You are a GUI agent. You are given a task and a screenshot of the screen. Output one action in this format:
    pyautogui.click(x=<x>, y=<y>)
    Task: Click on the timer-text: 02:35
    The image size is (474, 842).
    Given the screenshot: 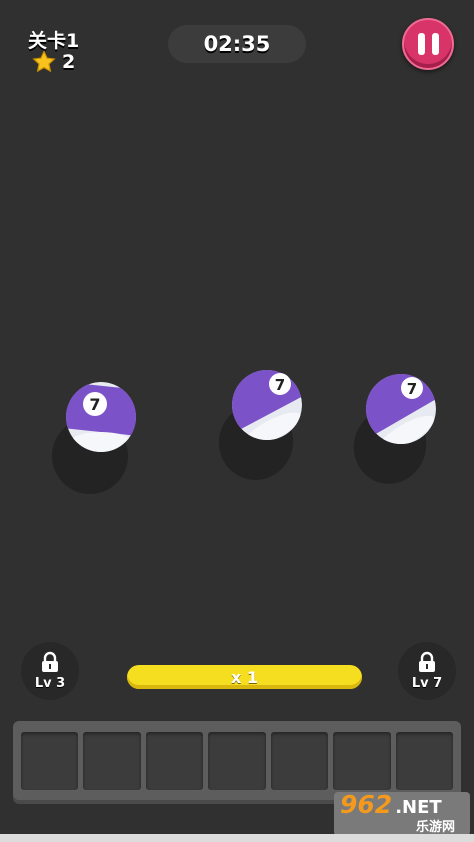 What is the action you would take?
    pyautogui.click(x=237, y=44)
    